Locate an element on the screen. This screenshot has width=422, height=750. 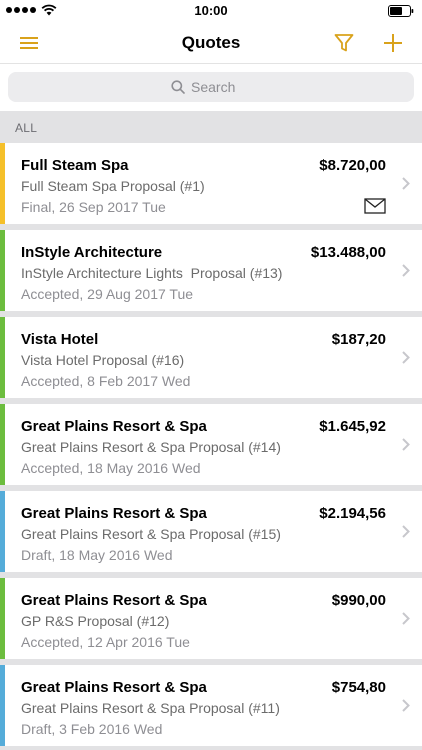
quote-client-name: InStyle Architecture is located at coordinates (92, 252).